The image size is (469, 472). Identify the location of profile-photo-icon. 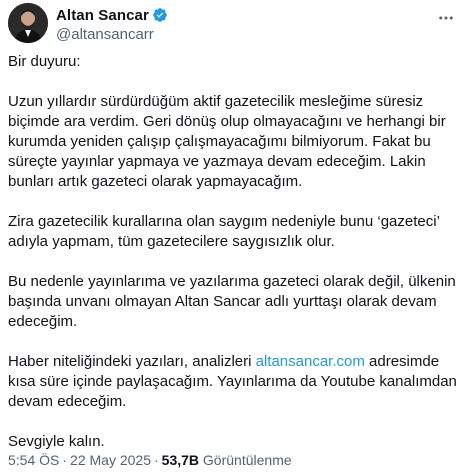
(28, 23).